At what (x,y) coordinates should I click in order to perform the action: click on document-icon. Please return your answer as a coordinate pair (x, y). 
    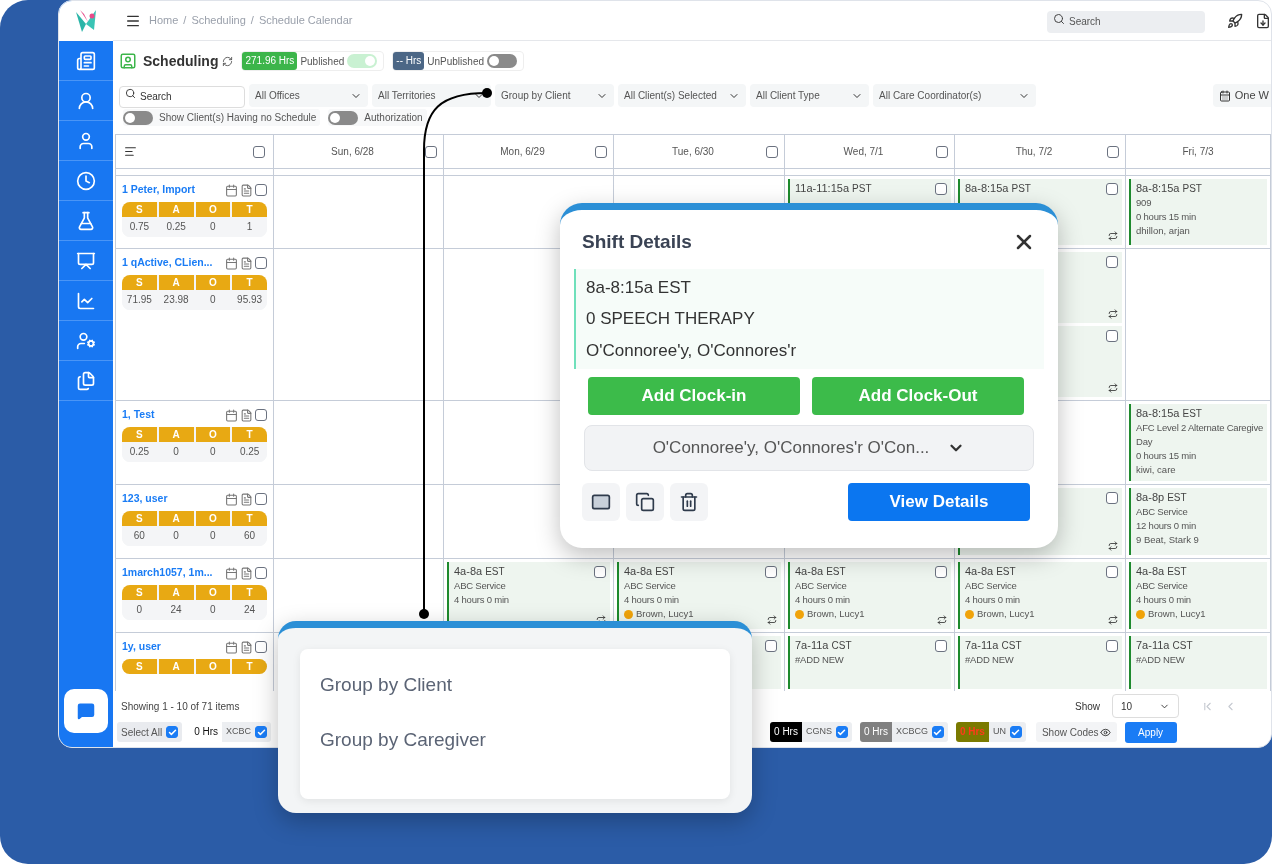
    Looking at the image, I should click on (1263, 20).